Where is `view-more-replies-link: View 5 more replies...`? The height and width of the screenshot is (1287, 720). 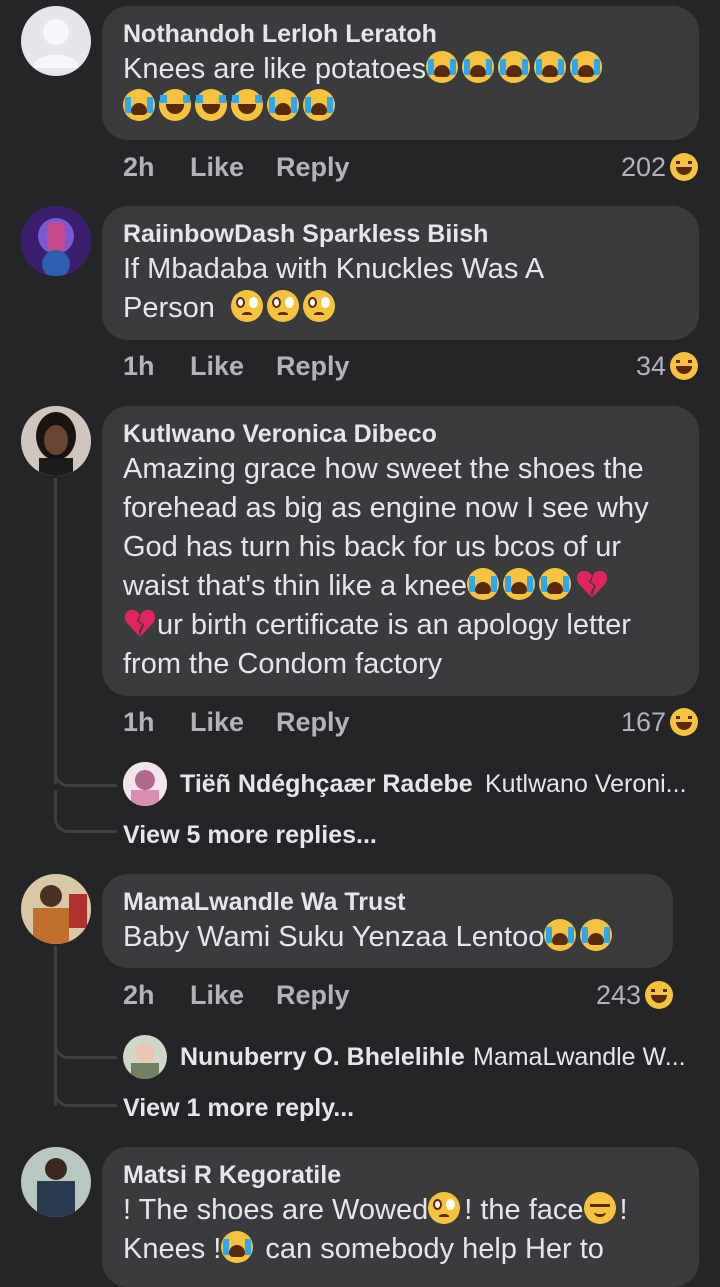
view-more-replies-link: View 5 more replies... is located at coordinates (250, 835).